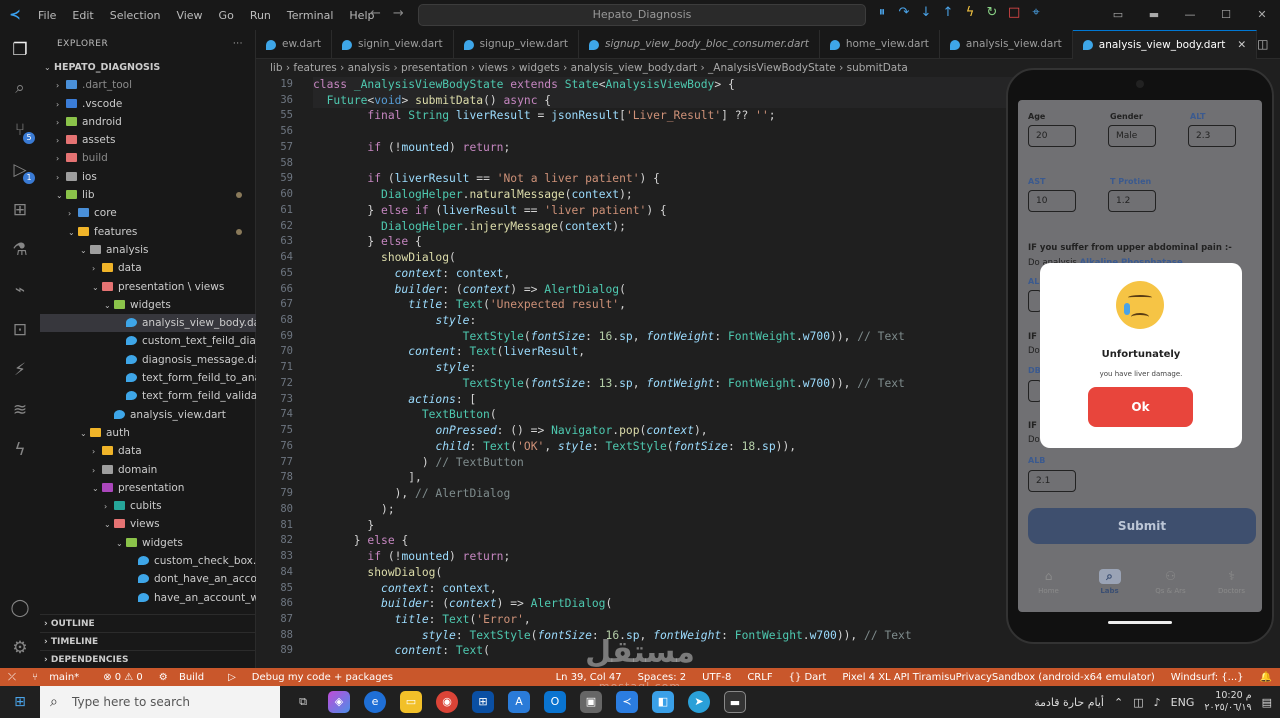  Describe the element at coordinates (992, 12) in the screenshot. I see `restart-icon: ↻` at that location.